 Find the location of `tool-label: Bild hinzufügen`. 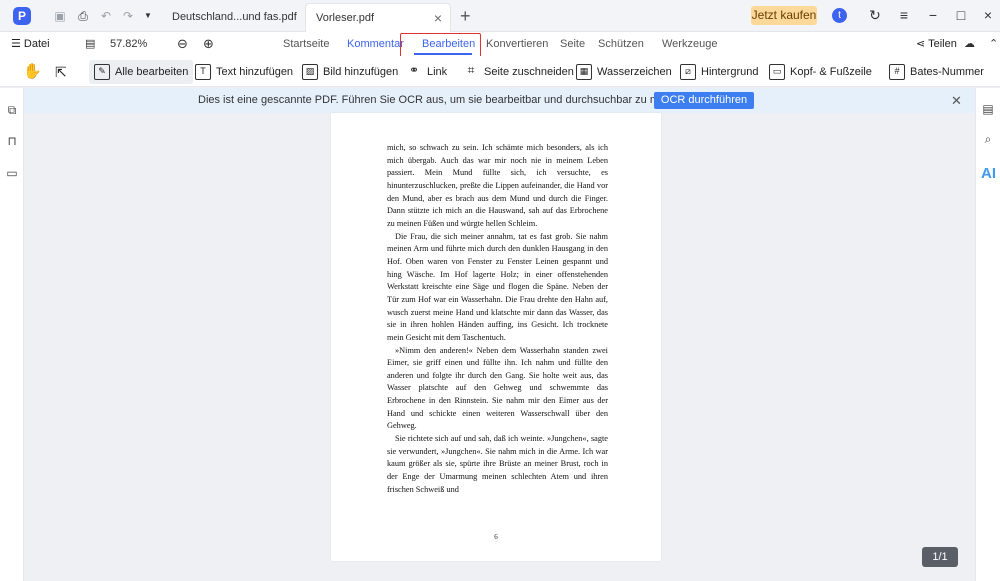

tool-label: Bild hinzufügen is located at coordinates (361, 72).